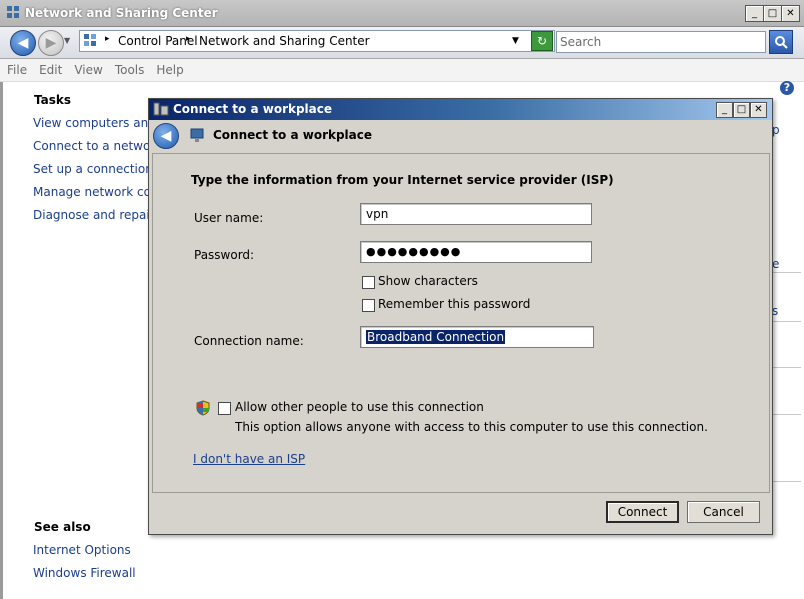  I want to click on history-dropdown-icon: ▼, so click(67, 40).